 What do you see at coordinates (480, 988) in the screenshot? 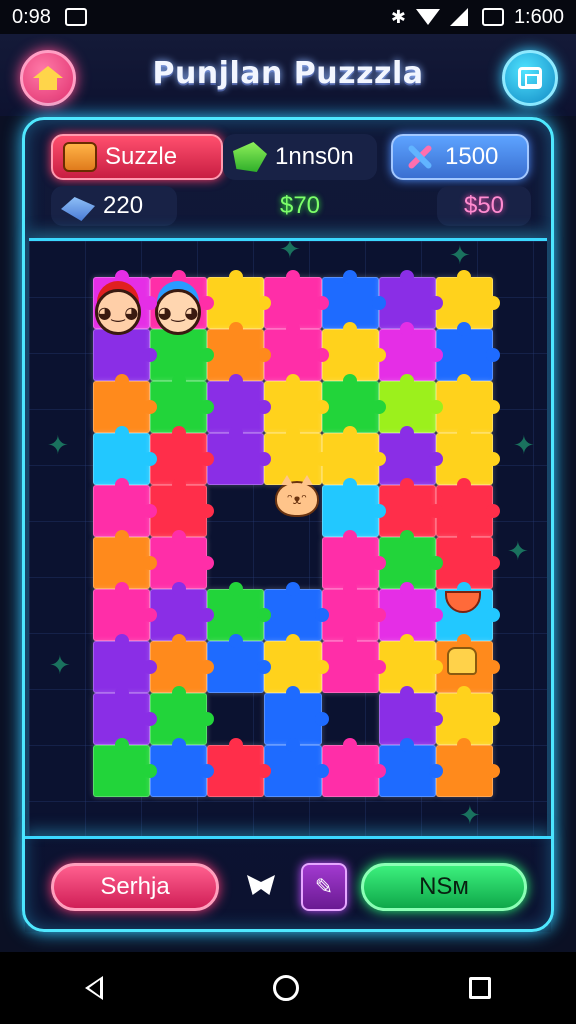
I see `recent-apps-icon` at bounding box center [480, 988].